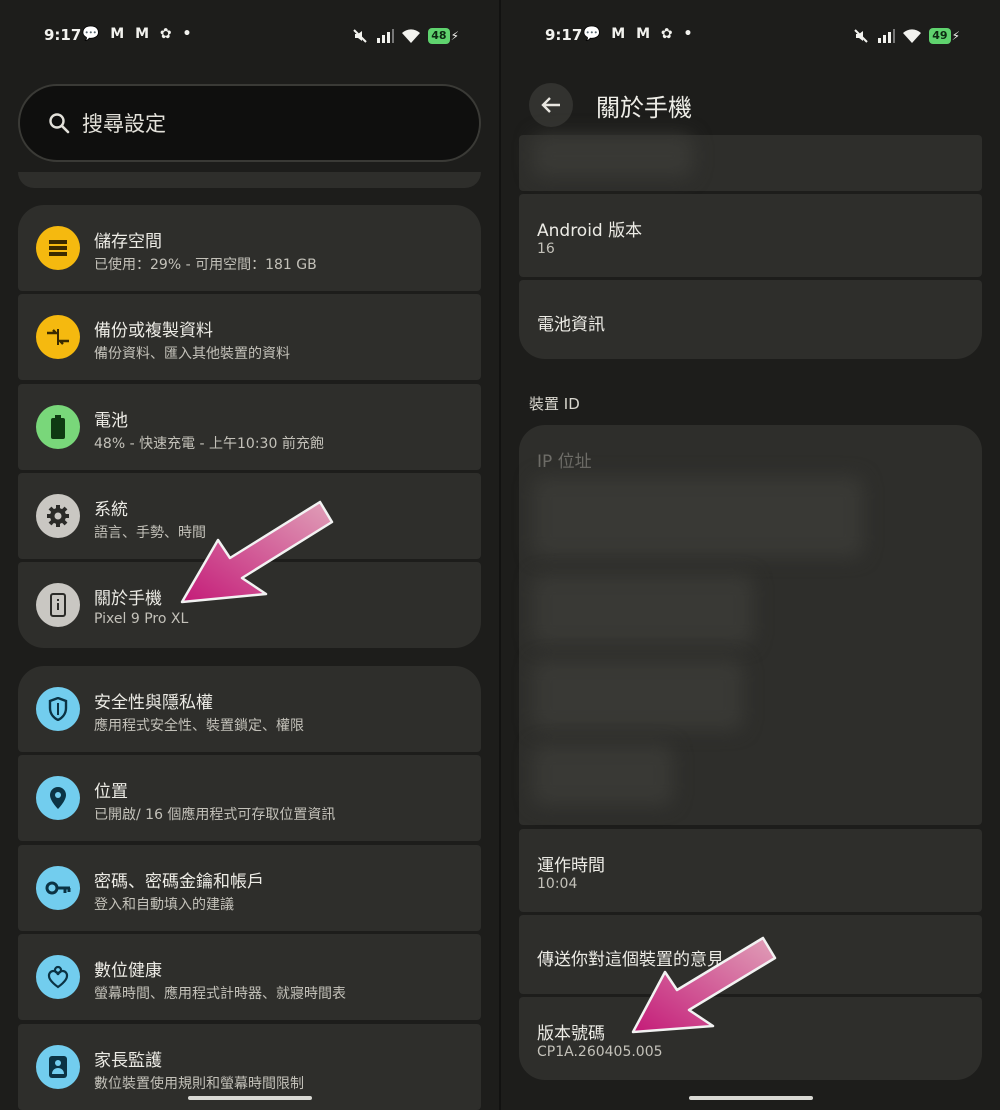 The height and width of the screenshot is (1110, 1000). What do you see at coordinates (564, 462) in the screenshot?
I see `item-title-ip: IP 位址` at bounding box center [564, 462].